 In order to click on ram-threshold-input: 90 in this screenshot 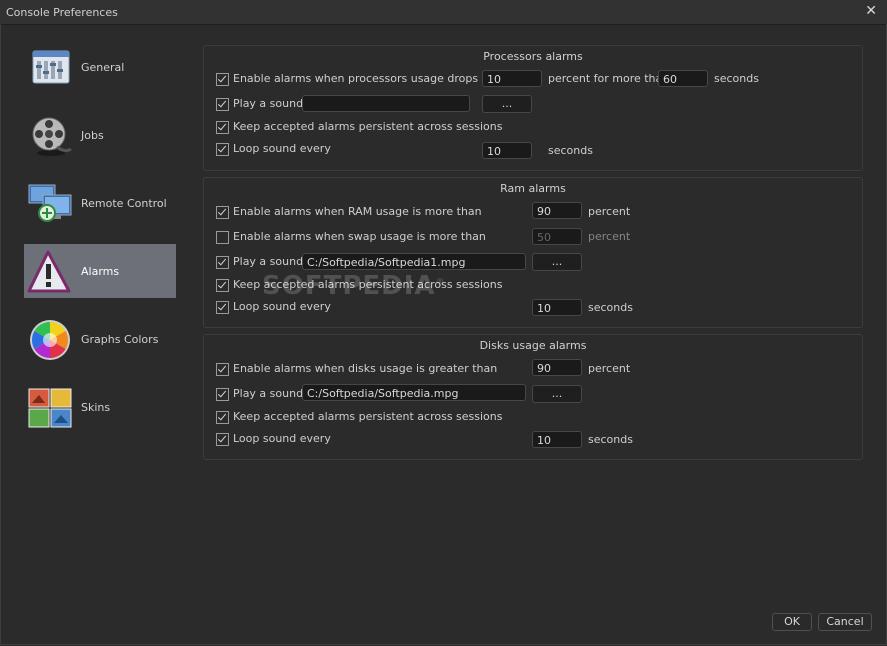, I will do `click(557, 210)`.